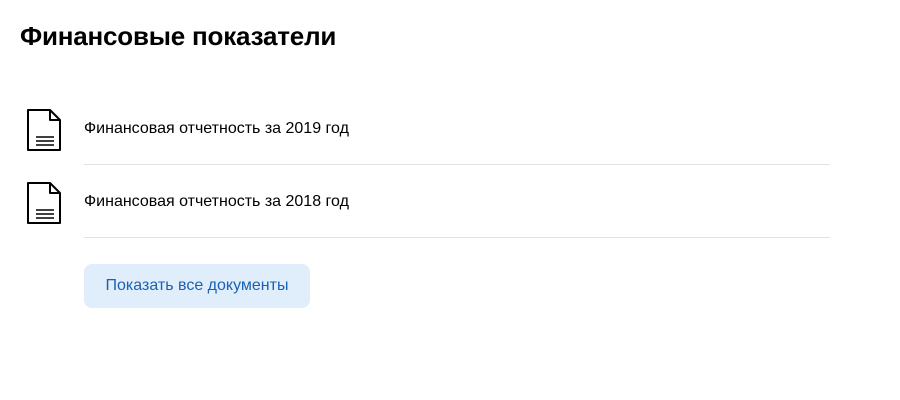 This screenshot has height=400, width=900. I want to click on document-title: Финансовая отчетность за 2018 год, so click(216, 202).